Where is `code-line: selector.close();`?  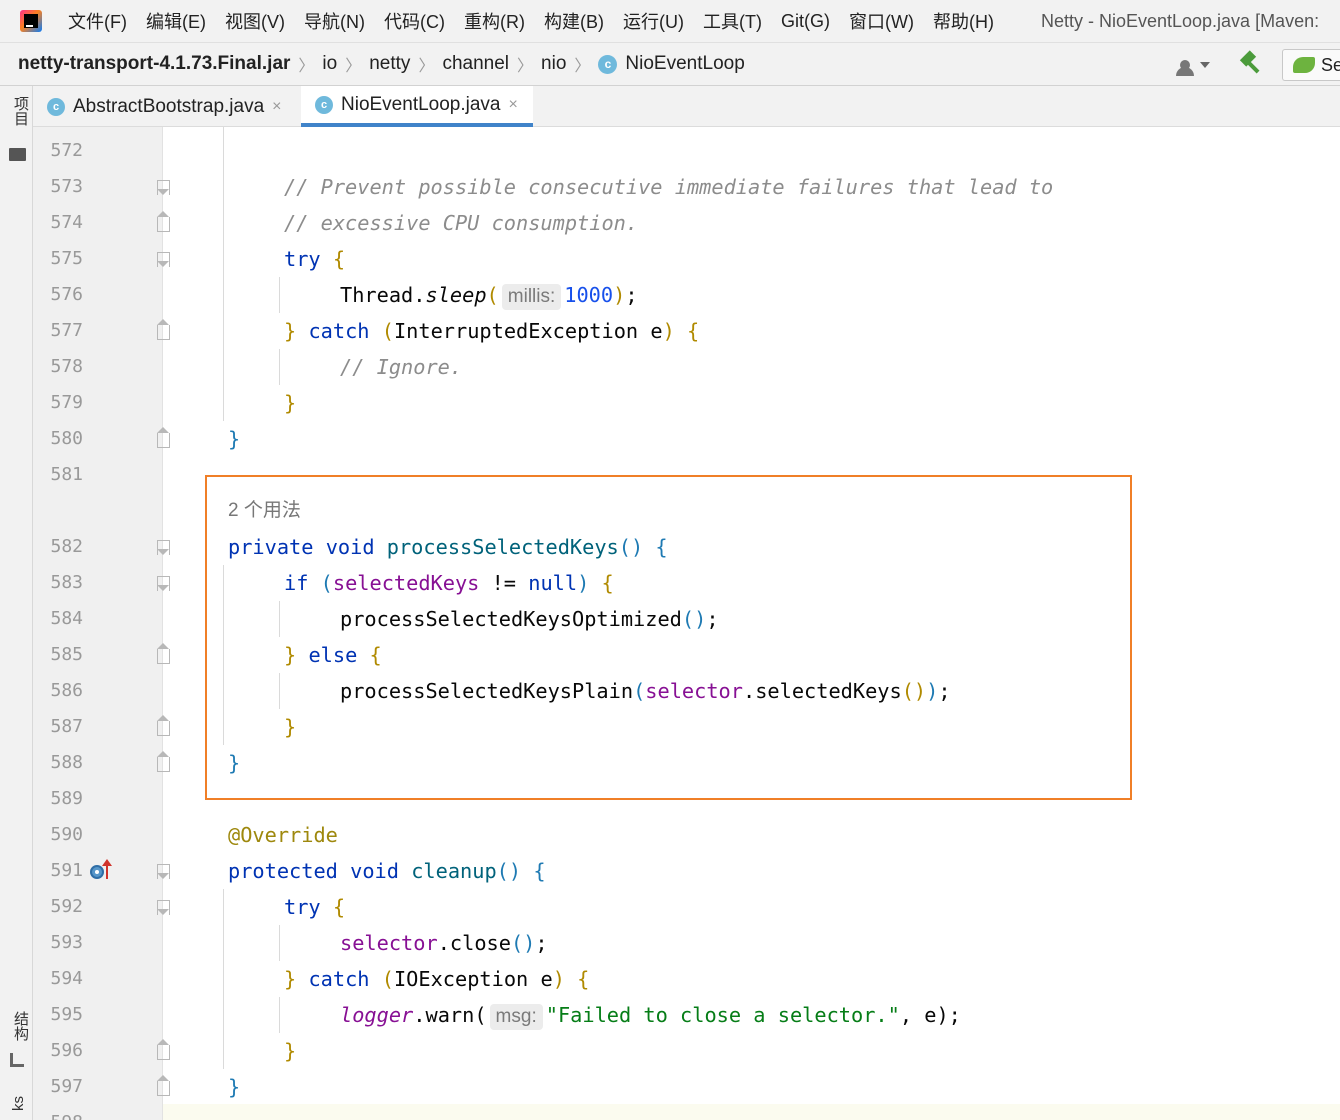
code-line: selector.close(); is located at coordinates (444, 943).